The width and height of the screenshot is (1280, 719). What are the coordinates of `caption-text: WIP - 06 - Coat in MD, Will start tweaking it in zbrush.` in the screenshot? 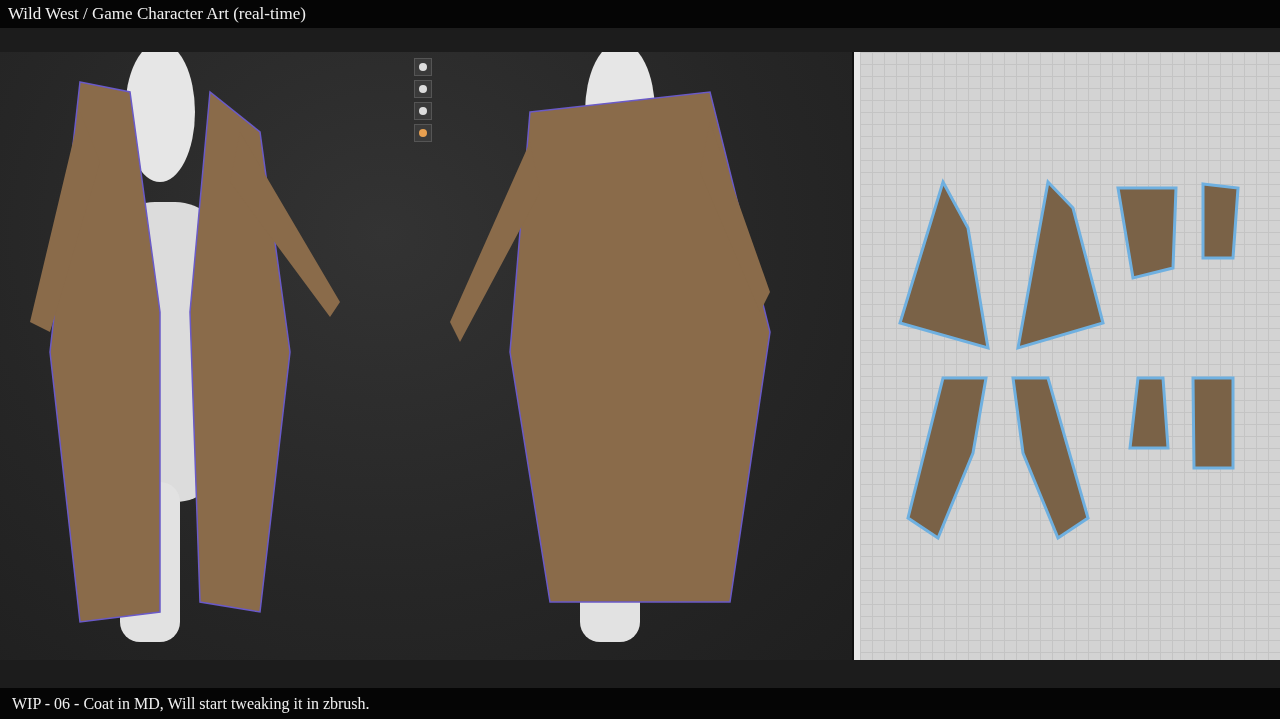 It's located at (191, 703).